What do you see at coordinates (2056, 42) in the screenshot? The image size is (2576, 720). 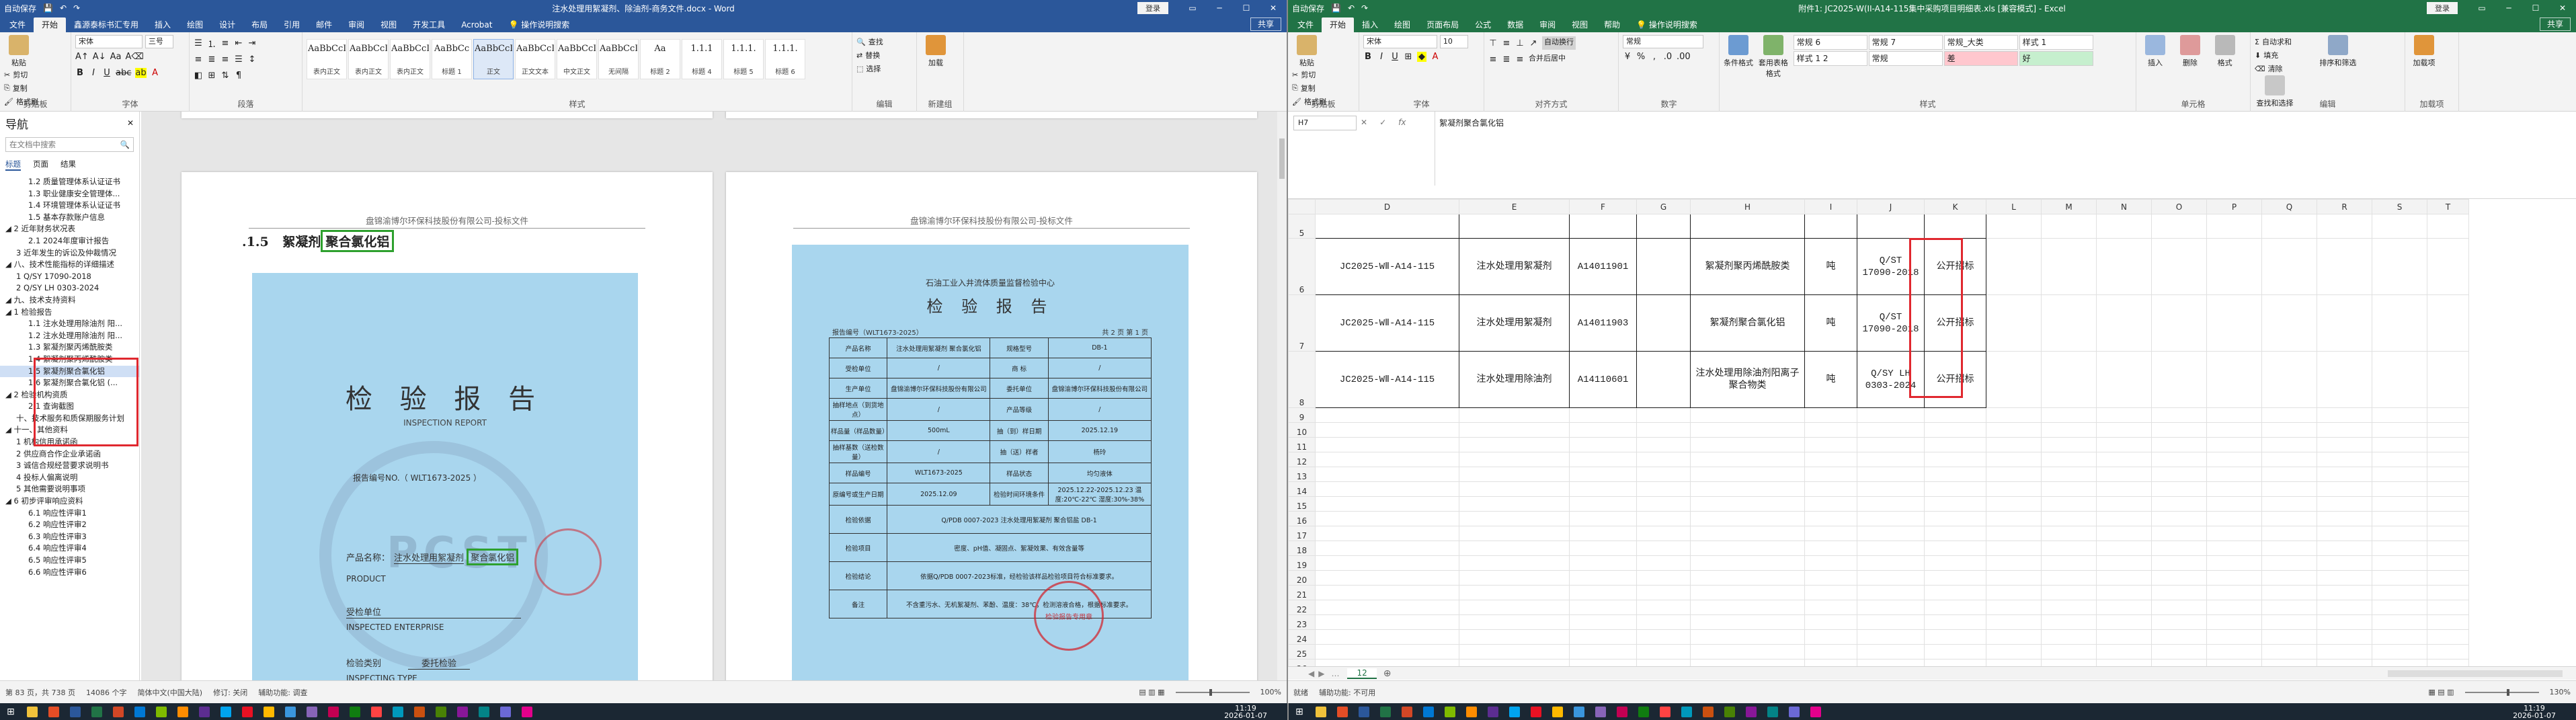 I see `cell-style-item: 样式 1` at bounding box center [2056, 42].